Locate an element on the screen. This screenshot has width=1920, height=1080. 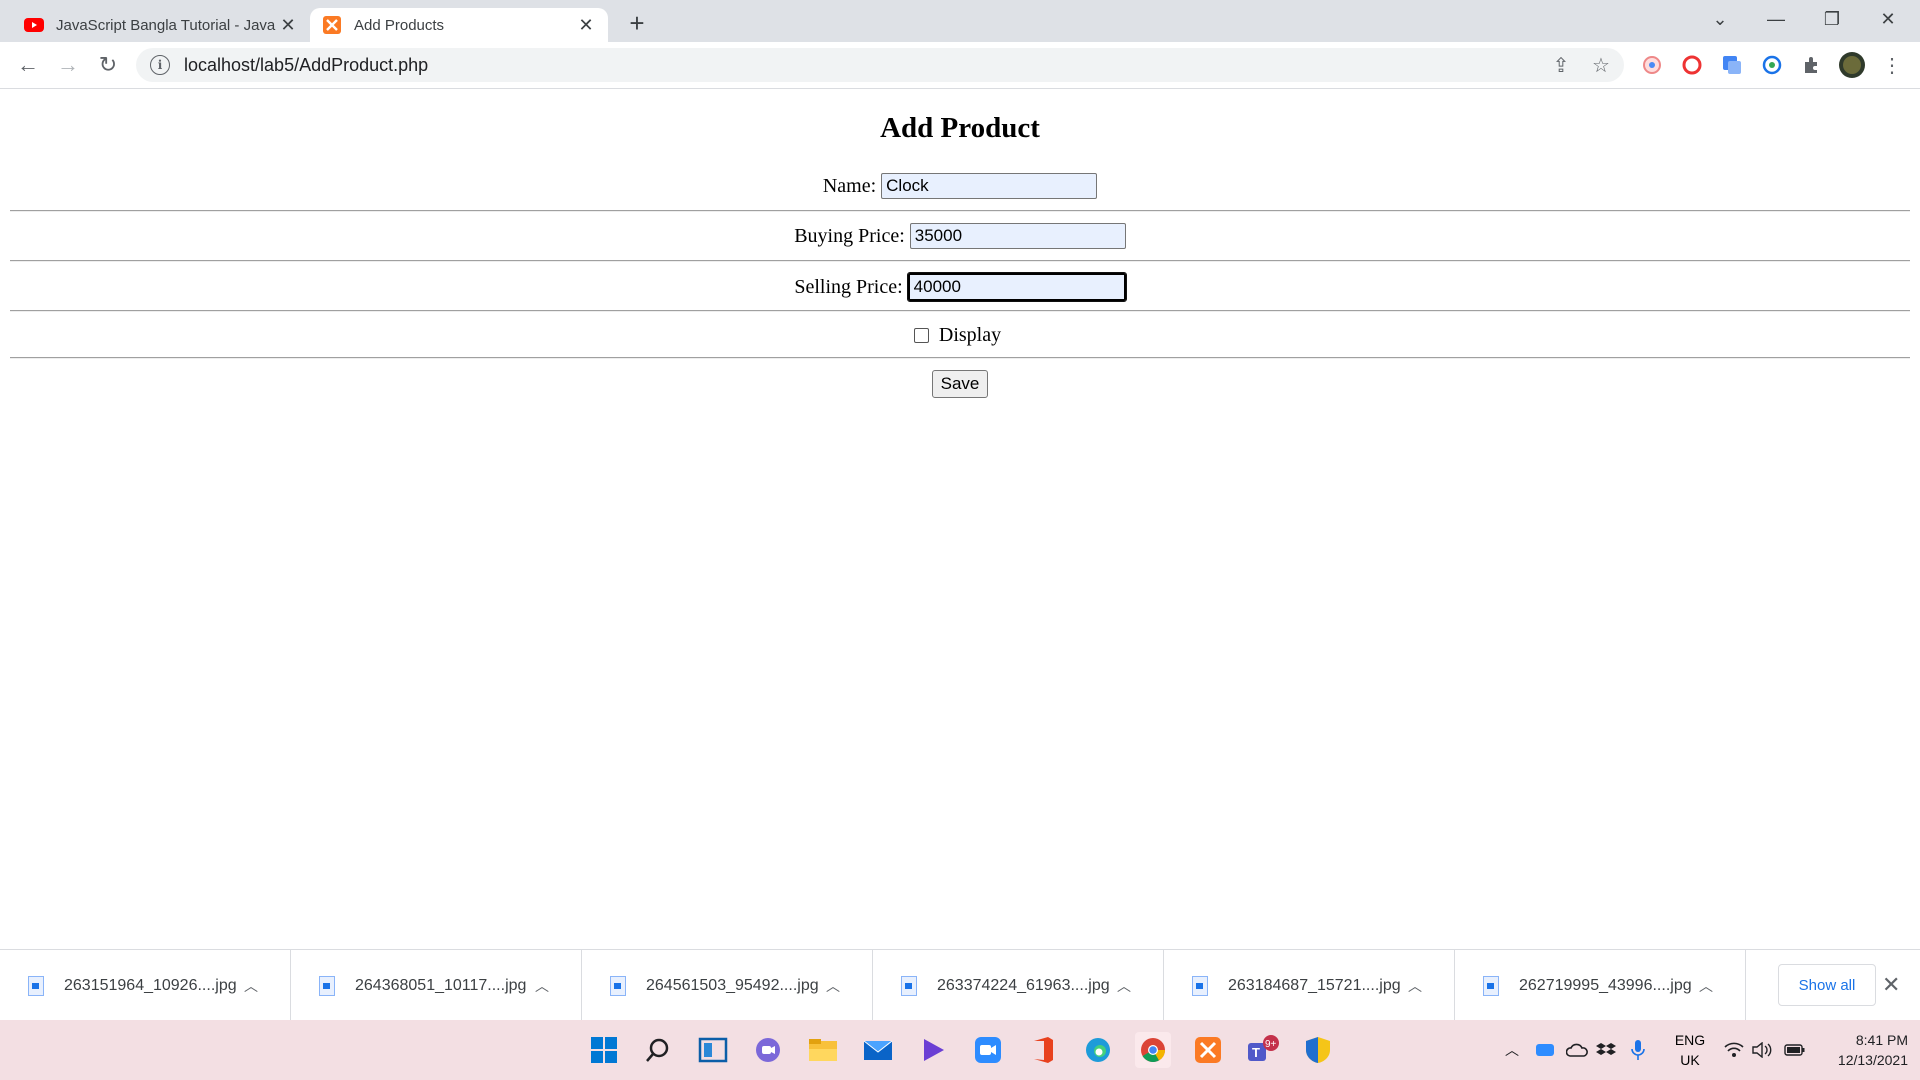
close-window-button: ✕ is located at coordinates (1888, 19).